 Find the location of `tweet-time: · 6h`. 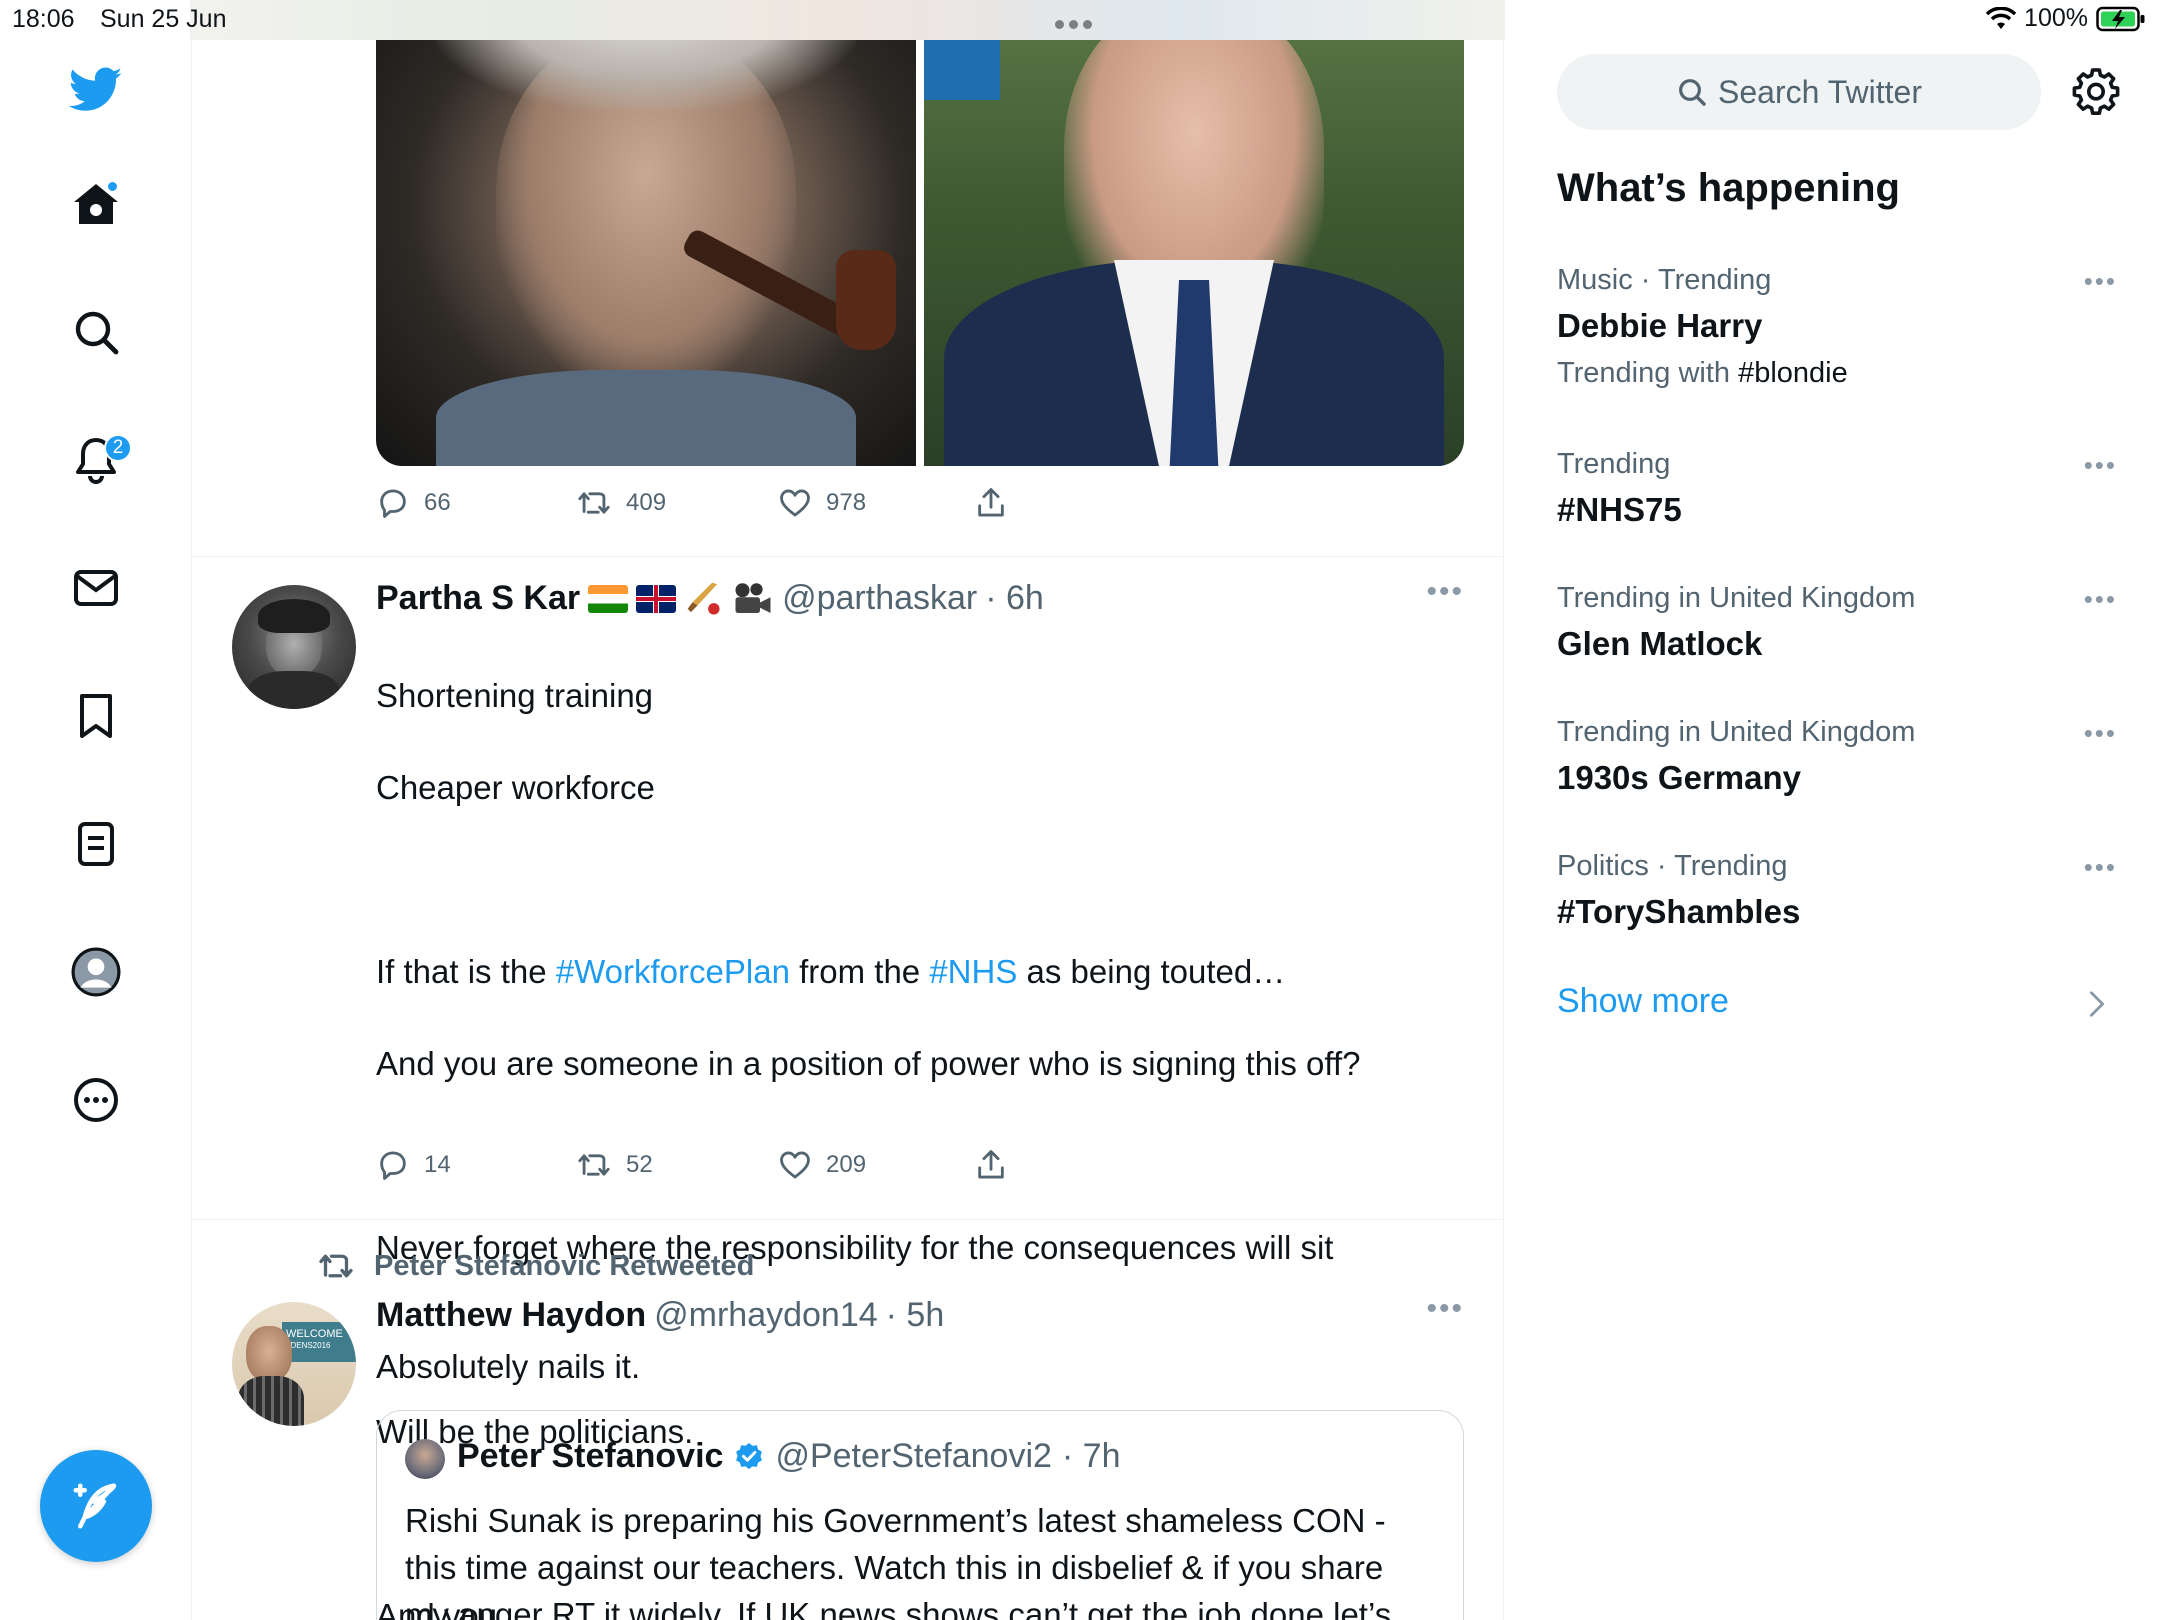

tweet-time: · 6h is located at coordinates (1014, 598).